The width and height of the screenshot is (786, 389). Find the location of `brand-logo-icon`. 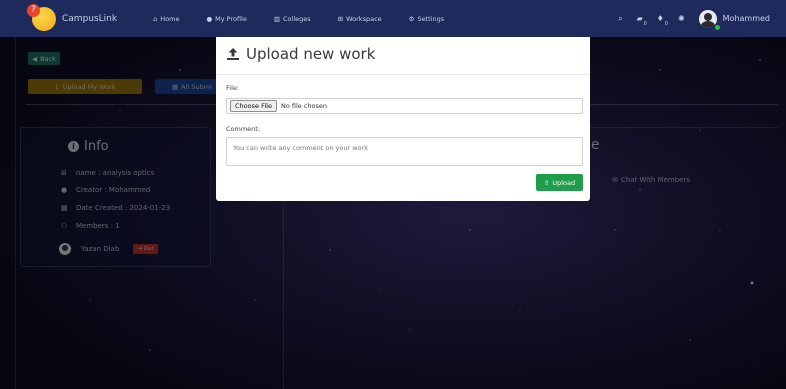

brand-logo-icon is located at coordinates (41, 17).